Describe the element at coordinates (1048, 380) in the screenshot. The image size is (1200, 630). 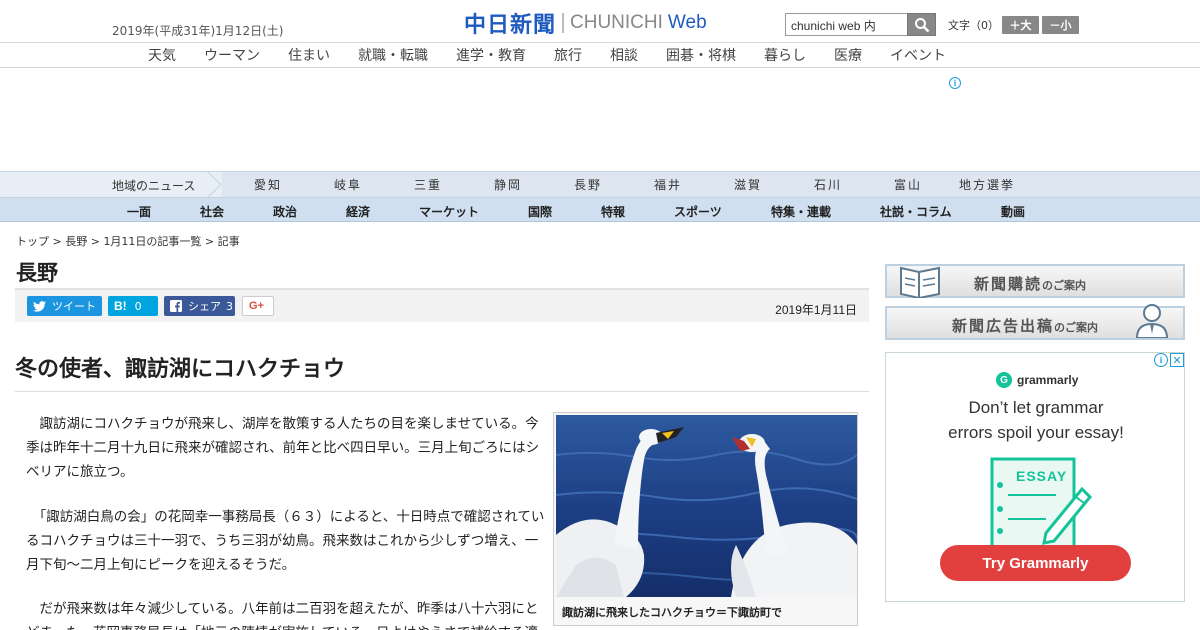
I see `grammarly-brand-name: grammarly` at that location.